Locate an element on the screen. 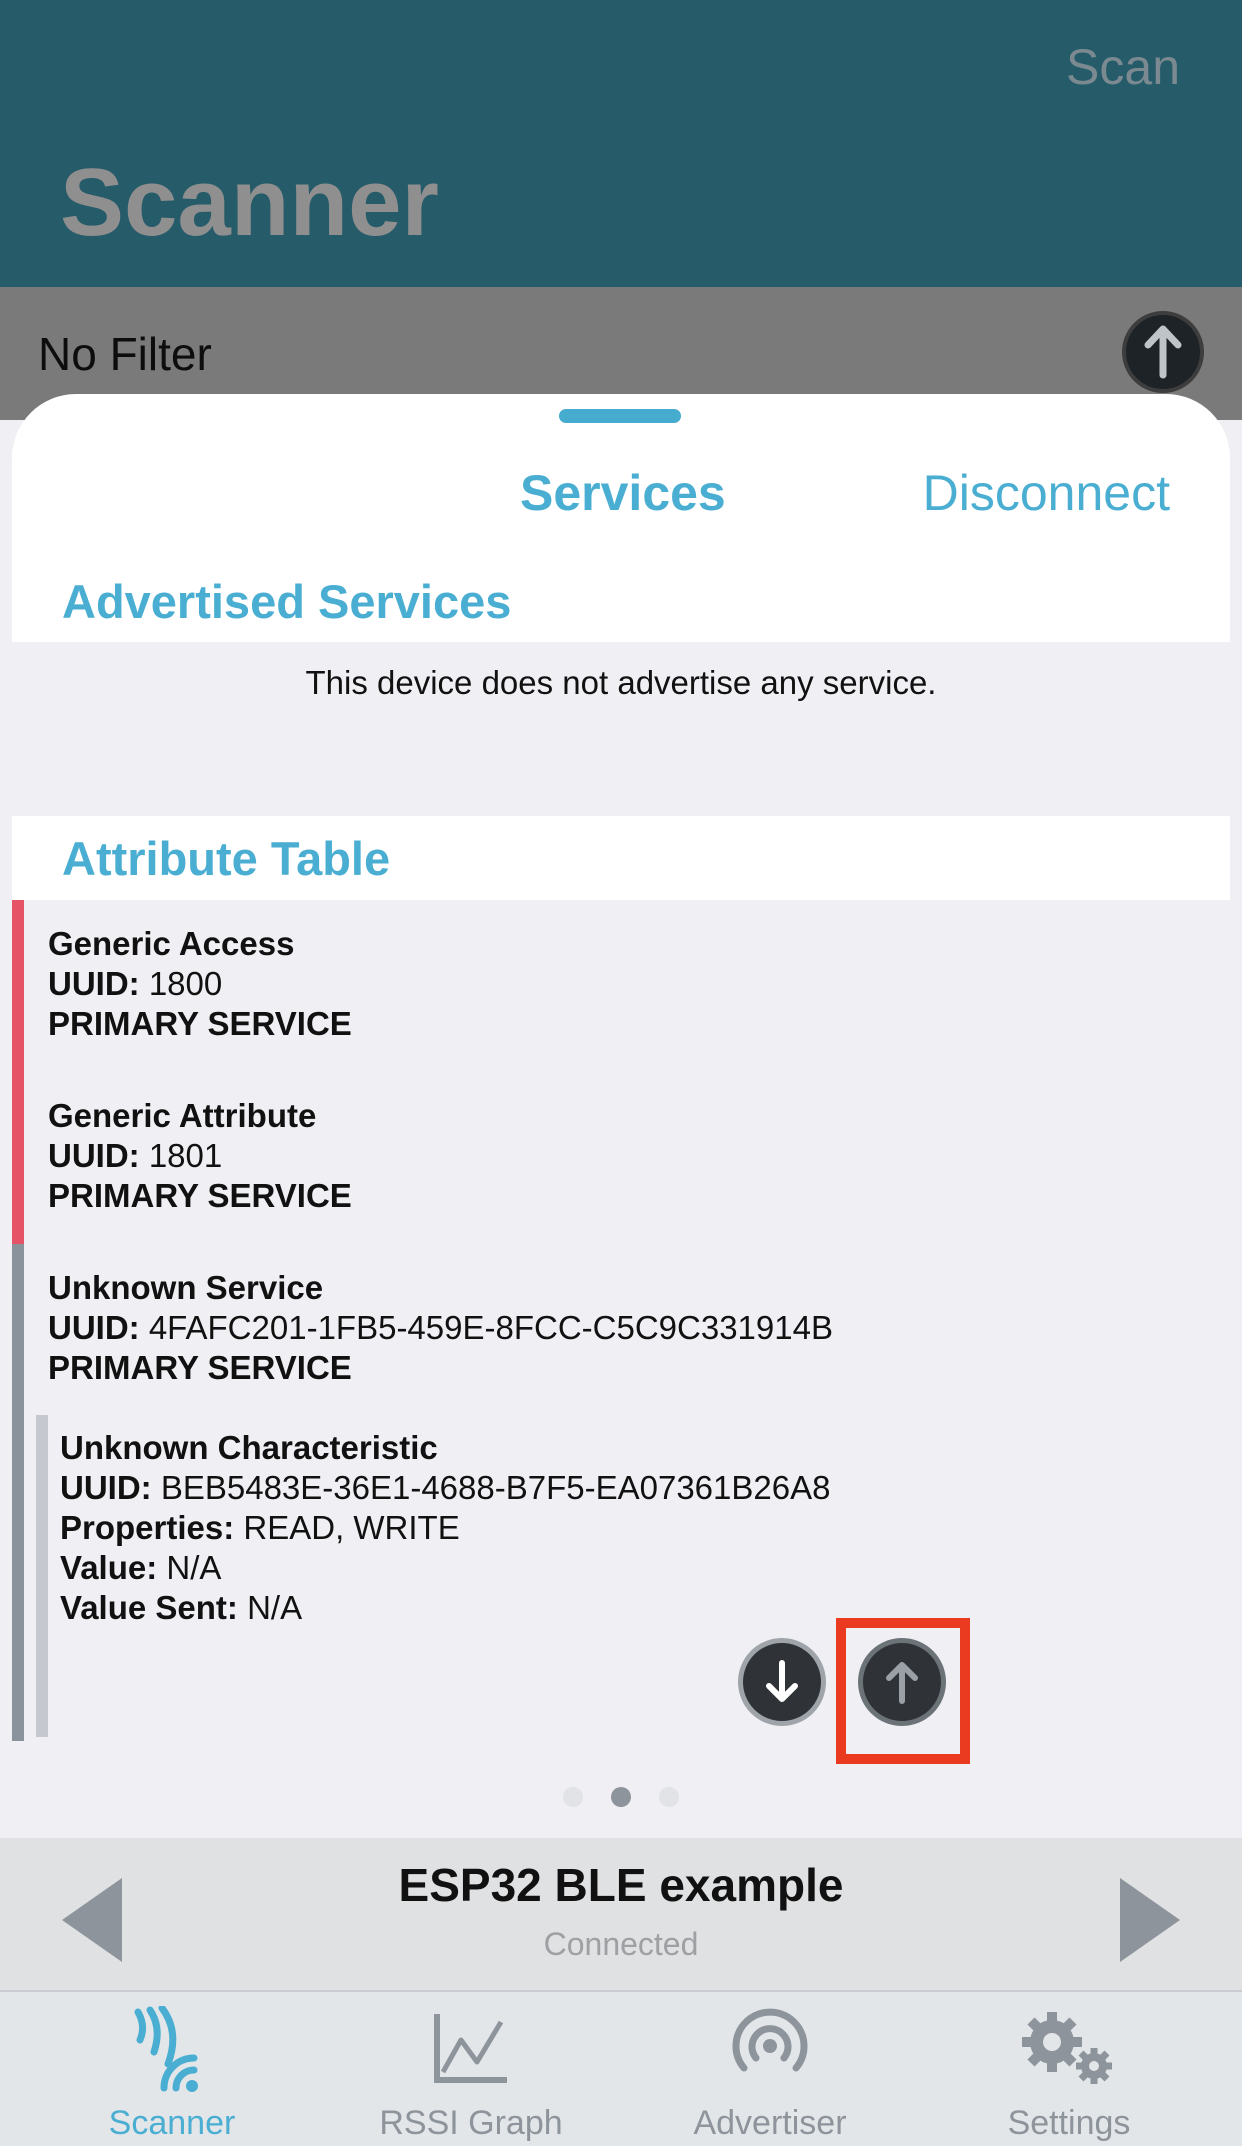  tab-services: Services is located at coordinates (623, 493).